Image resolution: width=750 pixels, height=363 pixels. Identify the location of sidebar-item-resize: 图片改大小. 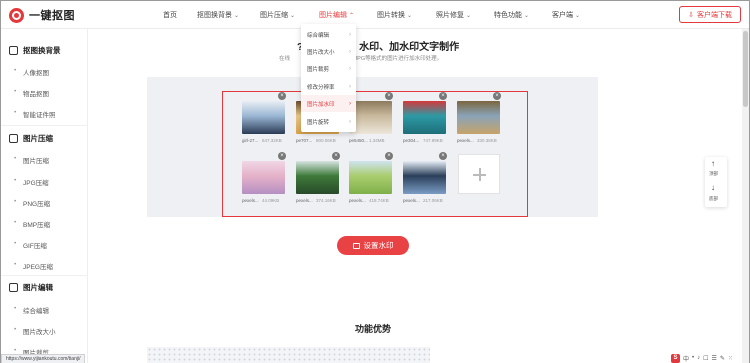
(34, 331).